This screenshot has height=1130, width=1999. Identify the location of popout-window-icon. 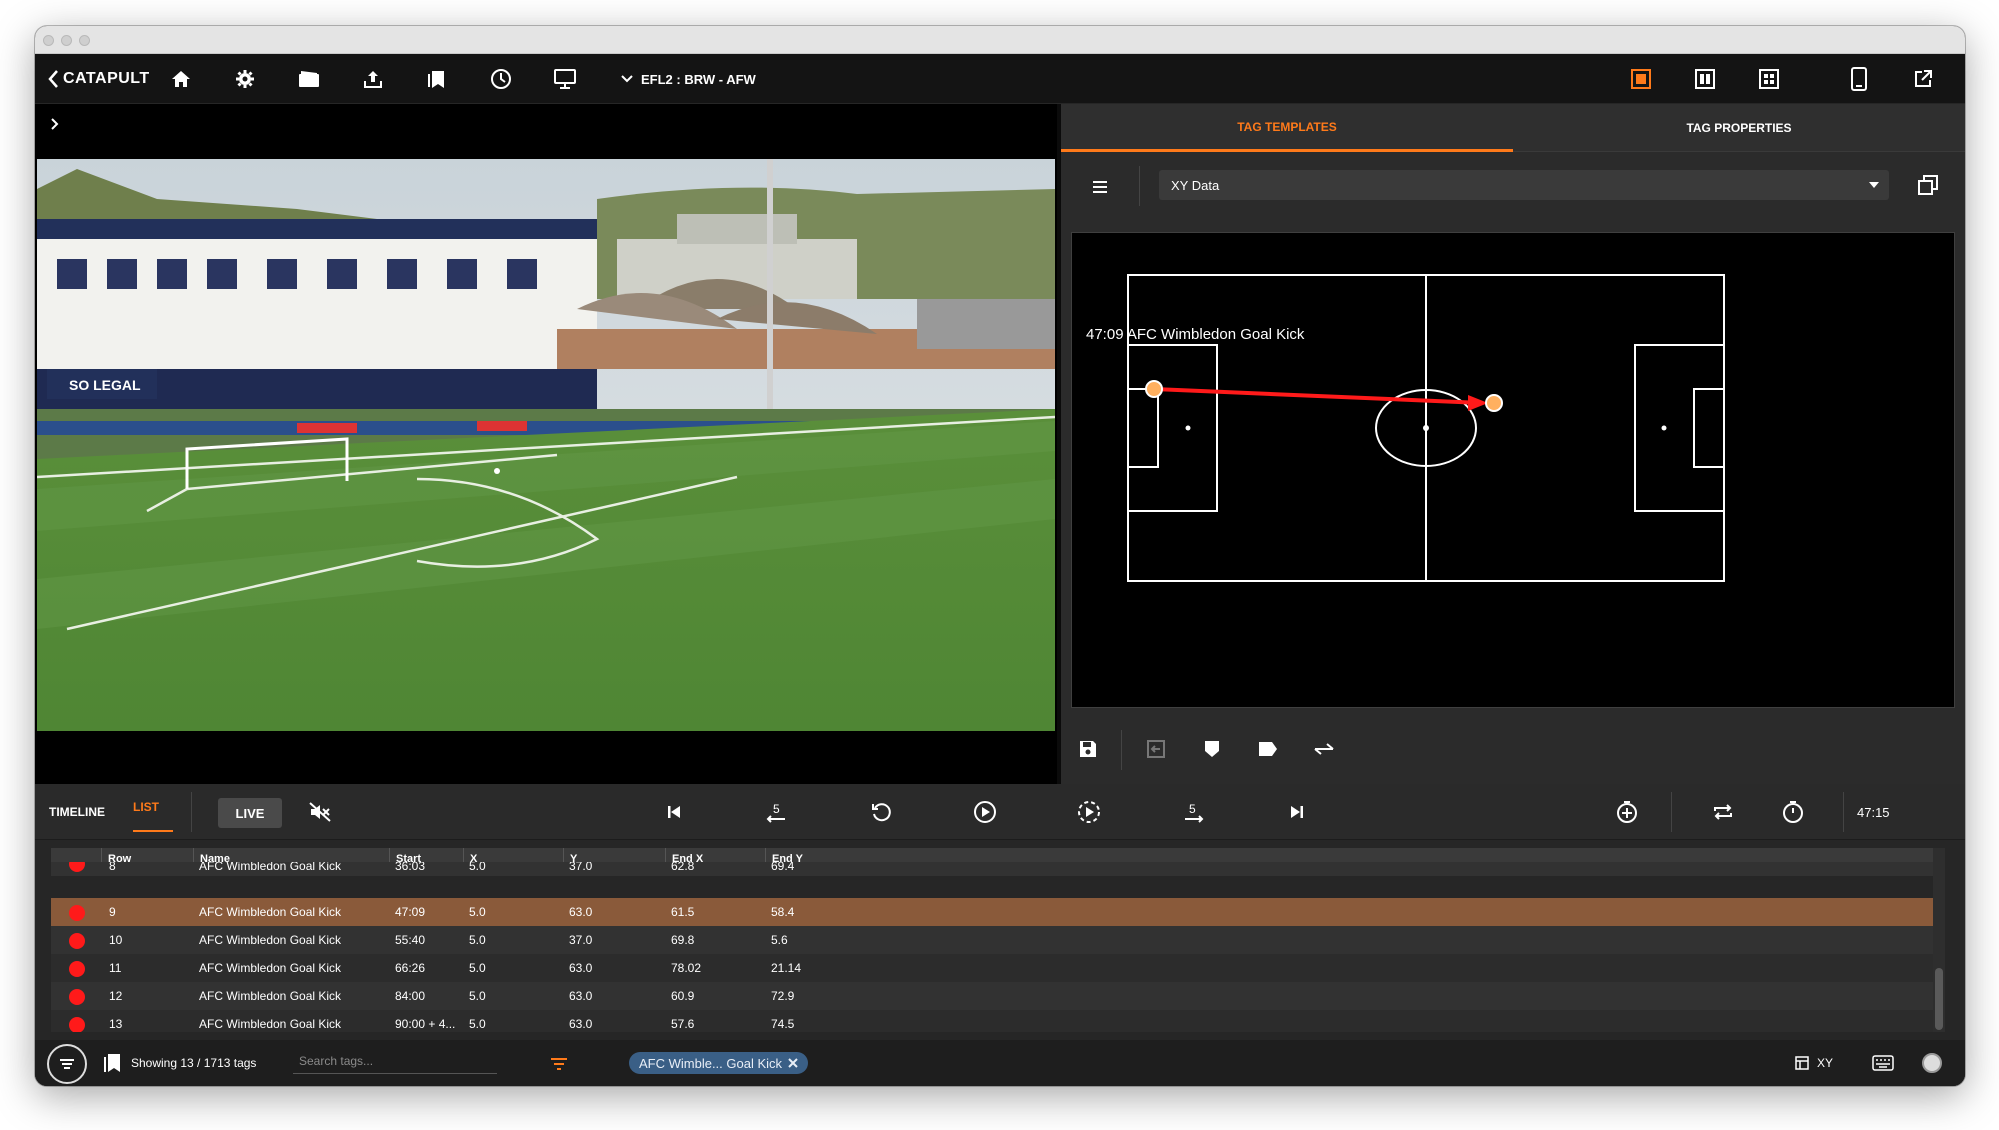
(1928, 185).